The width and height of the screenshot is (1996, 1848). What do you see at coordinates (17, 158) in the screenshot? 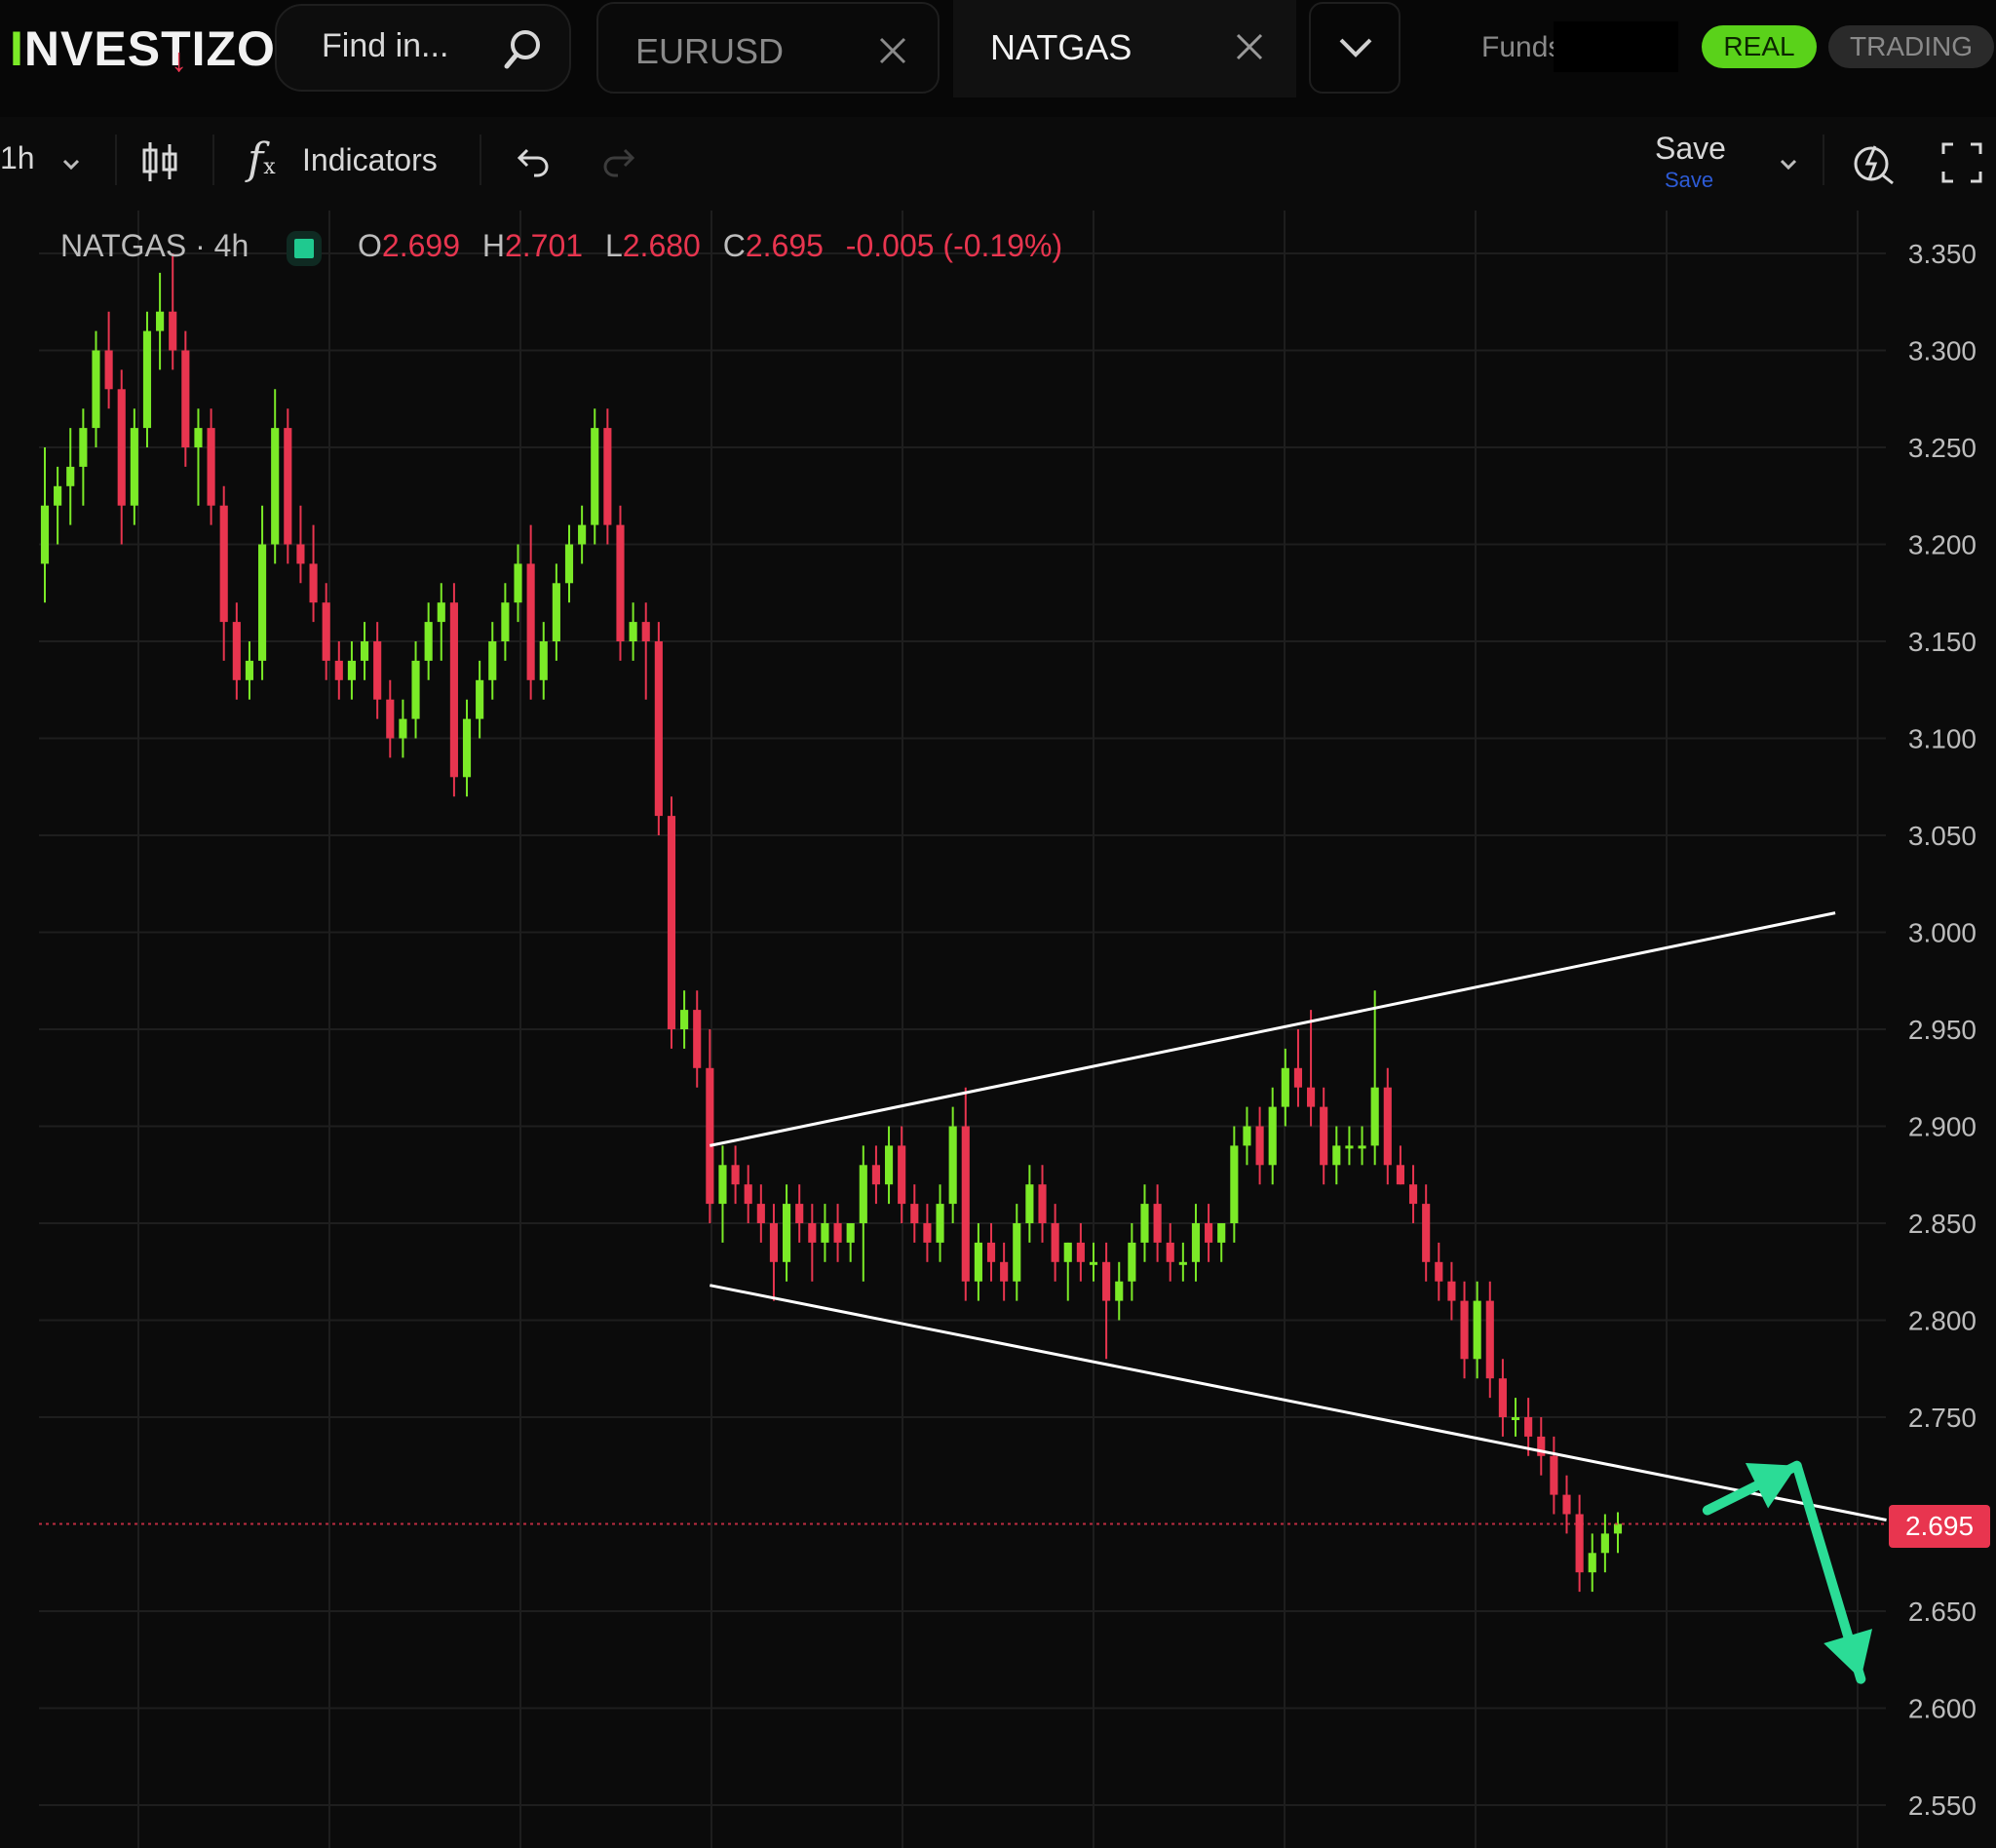
I see `timeframe-selector: 1h` at bounding box center [17, 158].